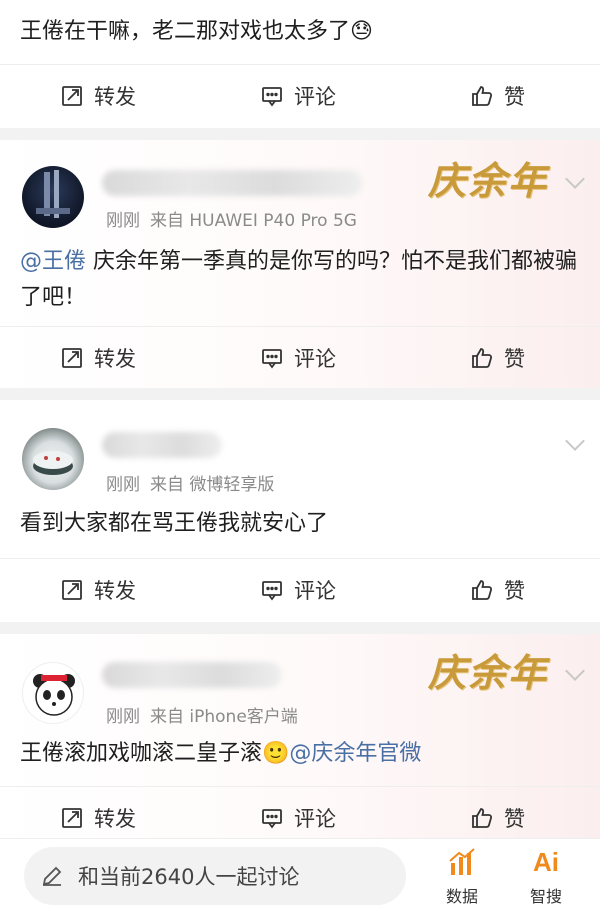  Describe the element at coordinates (300, 450) in the screenshot. I see `post-header: 刚刚 来自 微博轻享版` at that location.